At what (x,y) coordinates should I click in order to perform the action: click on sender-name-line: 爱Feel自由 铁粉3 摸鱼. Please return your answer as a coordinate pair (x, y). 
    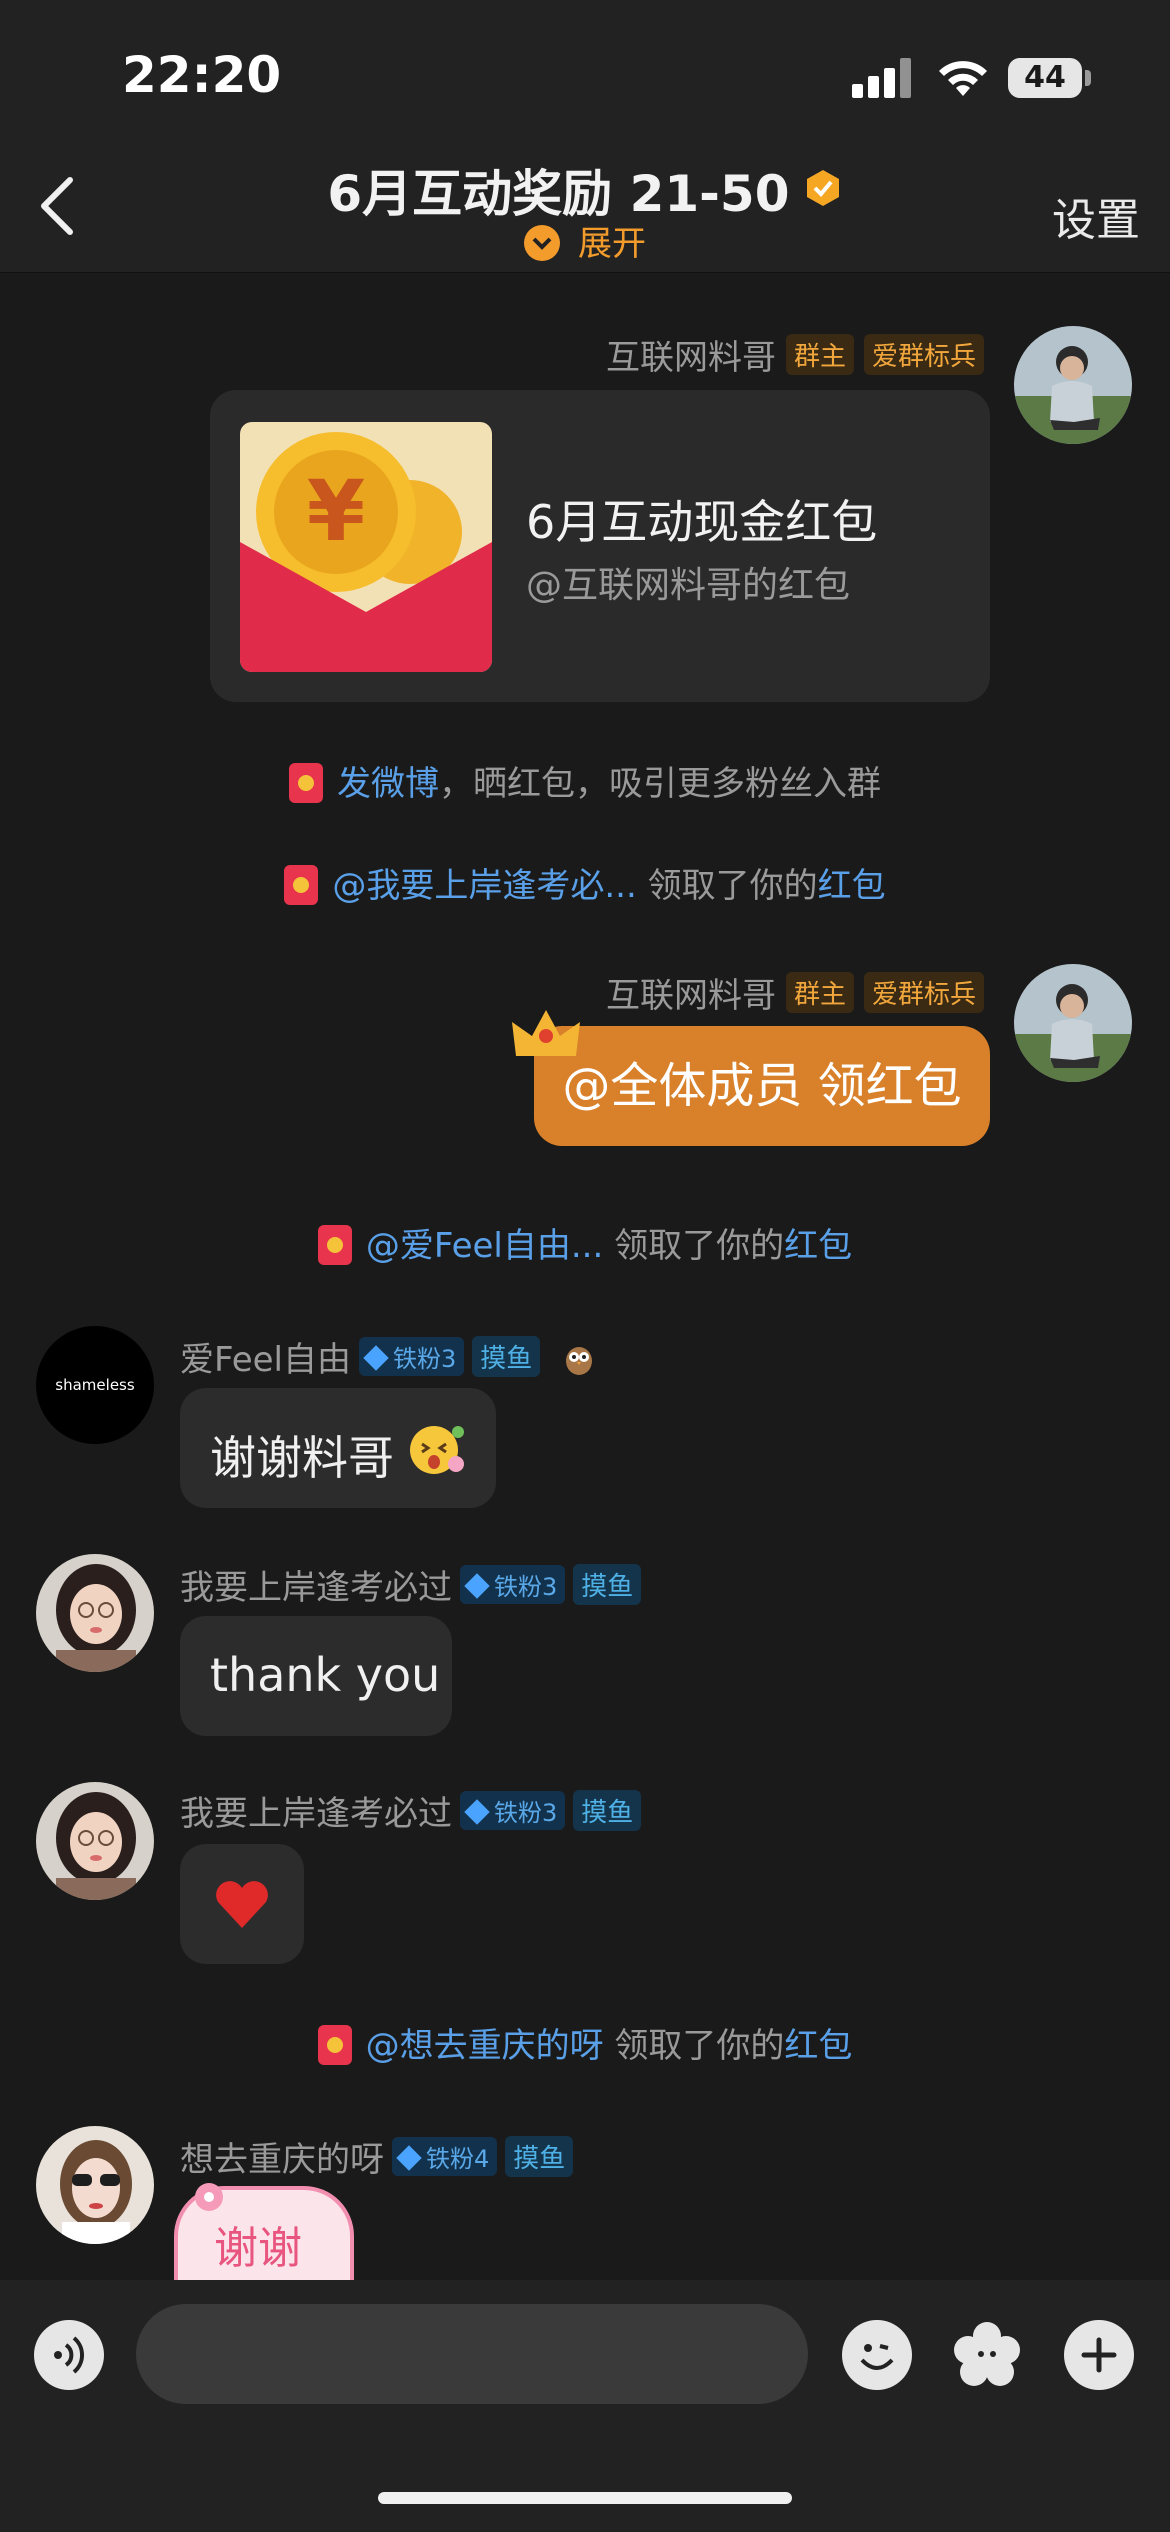
    Looking at the image, I should click on (388, 1356).